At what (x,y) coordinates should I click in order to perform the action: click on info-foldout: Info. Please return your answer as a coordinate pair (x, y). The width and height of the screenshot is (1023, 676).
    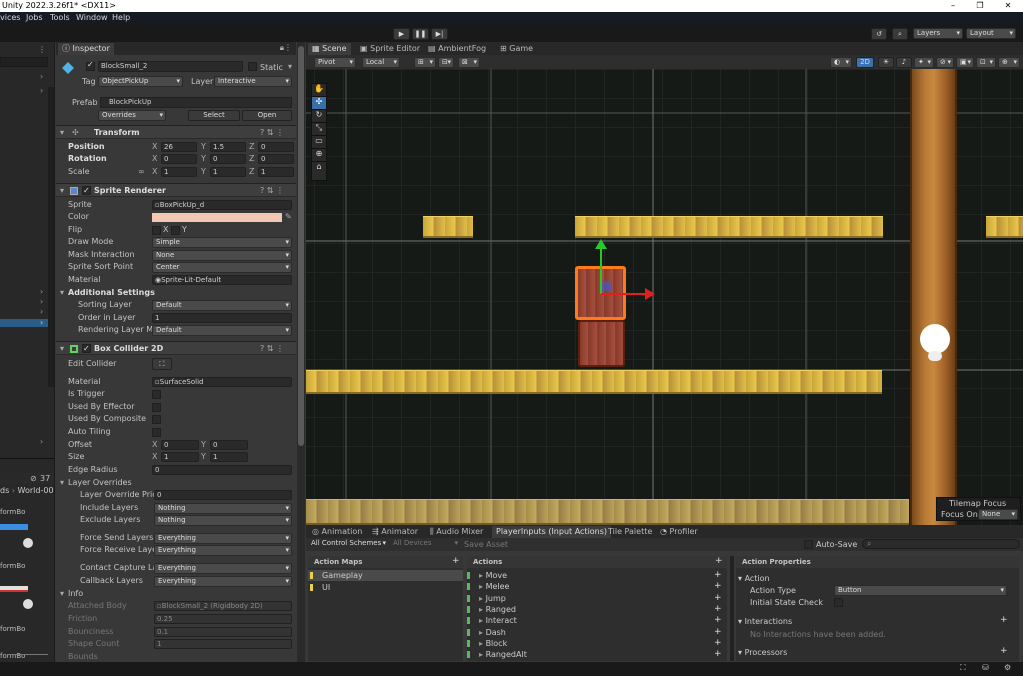
    Looking at the image, I should click on (75, 594).